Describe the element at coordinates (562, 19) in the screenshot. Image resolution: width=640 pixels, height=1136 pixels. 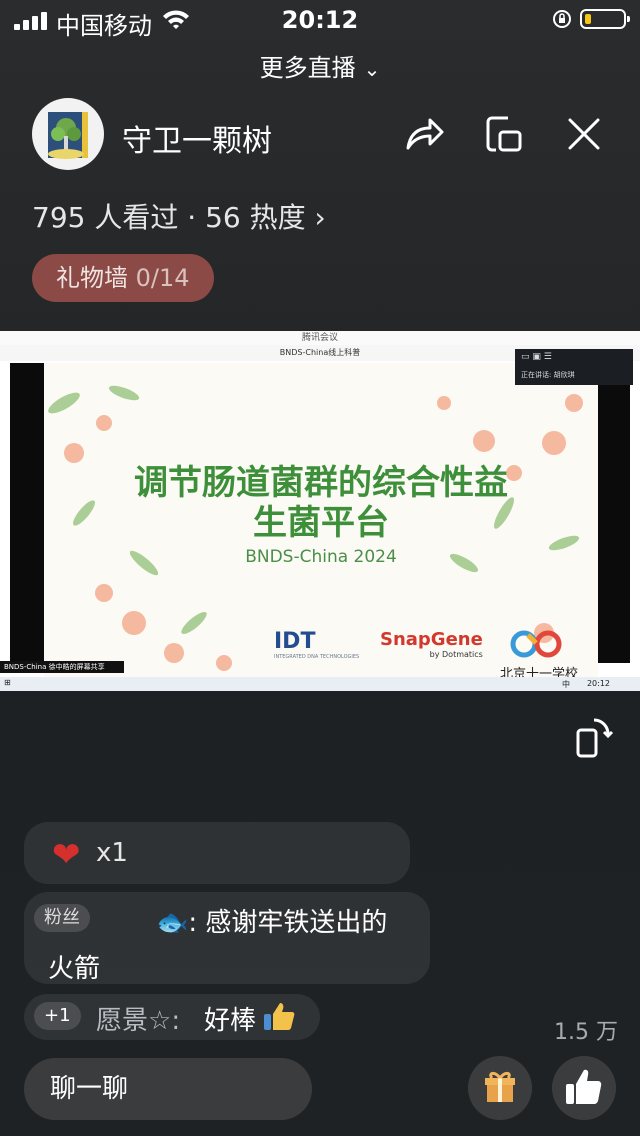
I see `rotation-lock-icon` at that location.